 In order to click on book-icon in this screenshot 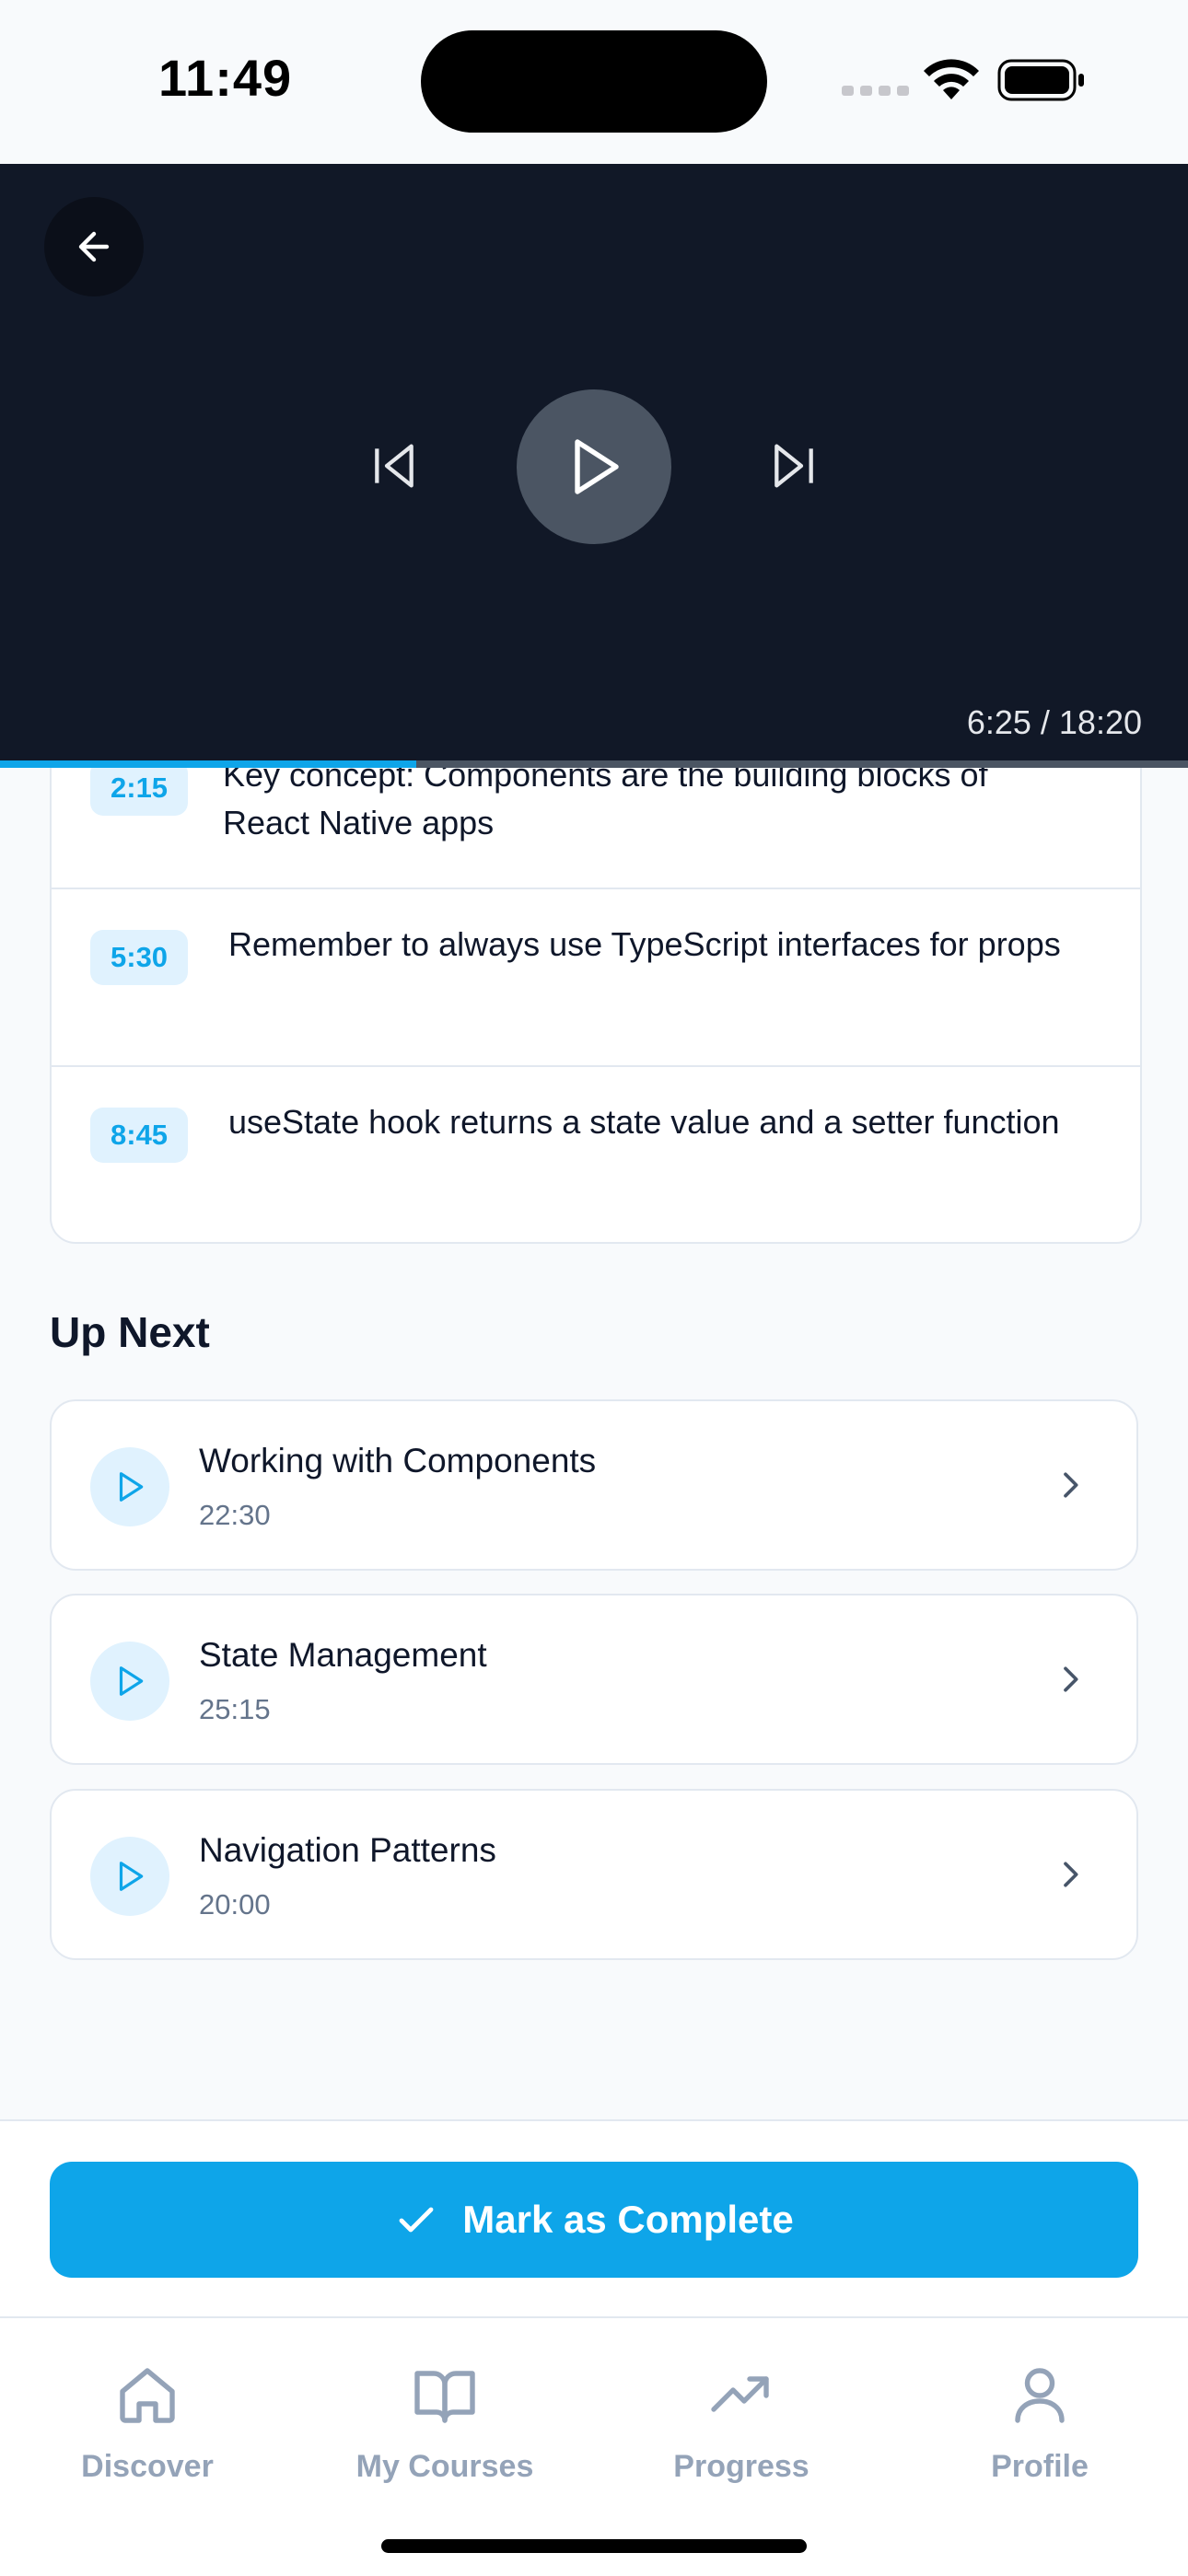, I will do `click(444, 2397)`.